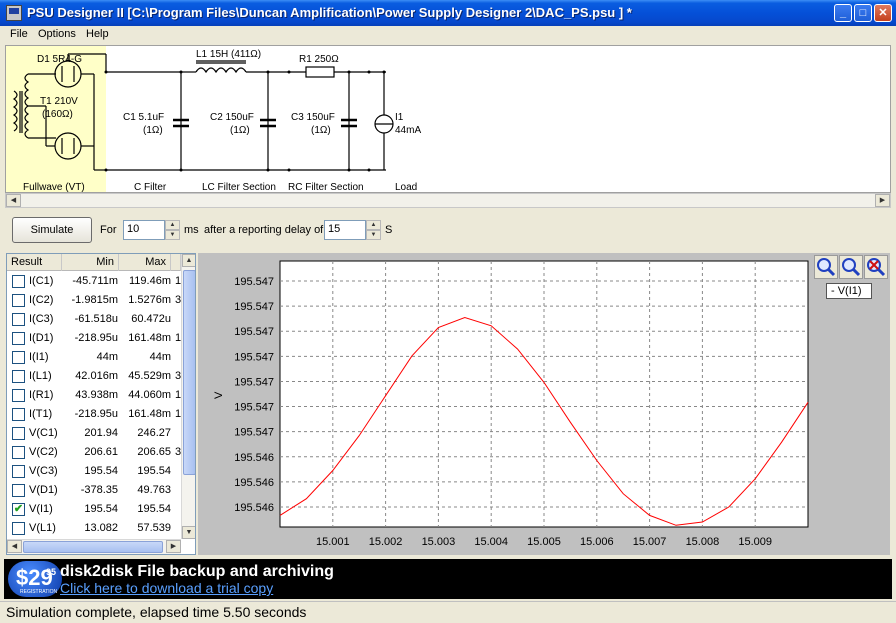 The width and height of the screenshot is (896, 623). Describe the element at coordinates (94, 357) in the screenshot. I see `list-item: I(I1) 44m 44m` at that location.